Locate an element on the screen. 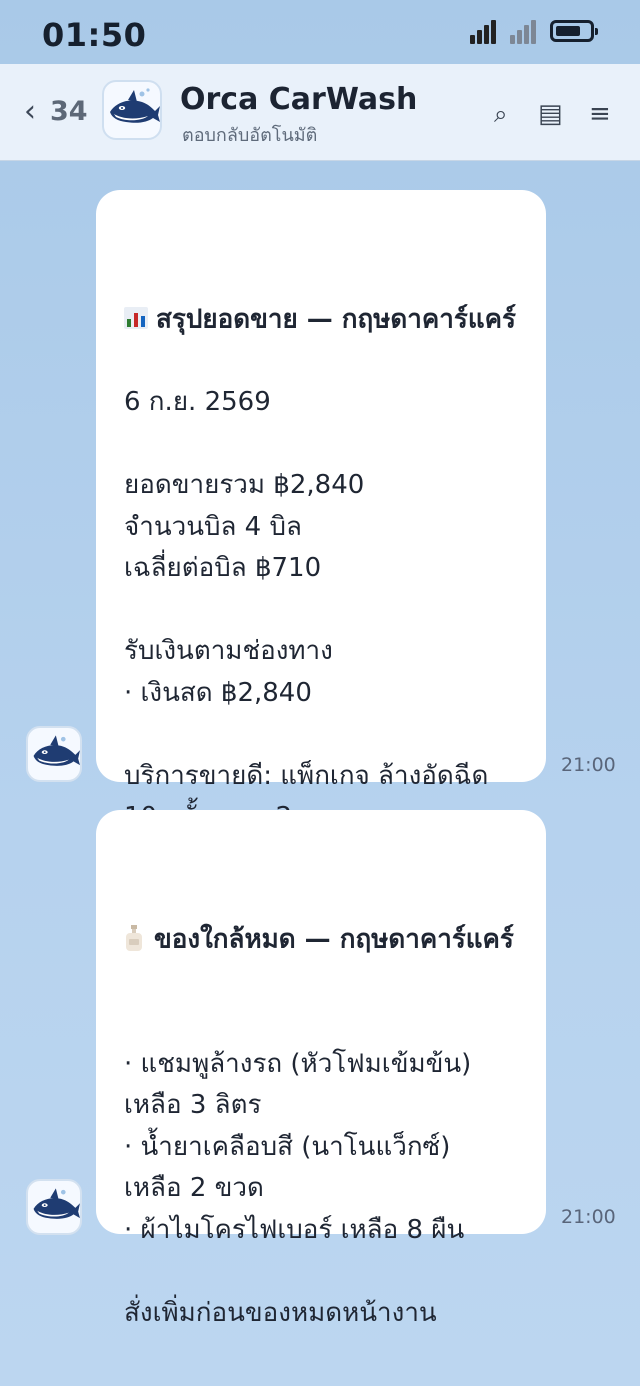 This screenshot has width=640, height=1386. message-heading-text: สรุปยอดขาย — กฤษดาคาร์แคร์ is located at coordinates (336, 319).